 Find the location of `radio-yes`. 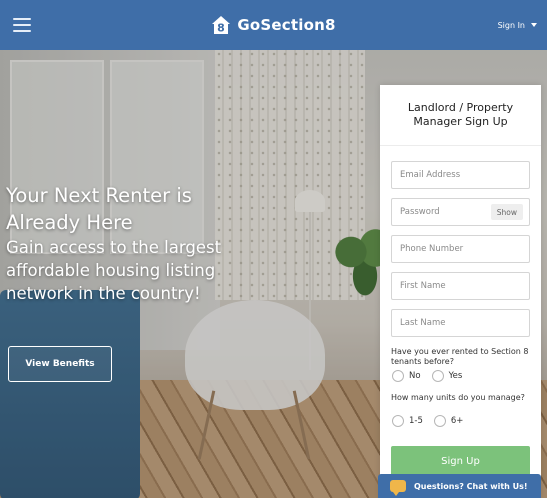

radio-yes is located at coordinates (437, 376).